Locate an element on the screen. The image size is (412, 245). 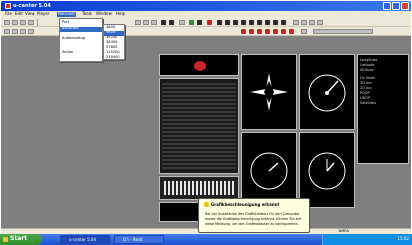
stop-icon is located at coordinates (275, 31).